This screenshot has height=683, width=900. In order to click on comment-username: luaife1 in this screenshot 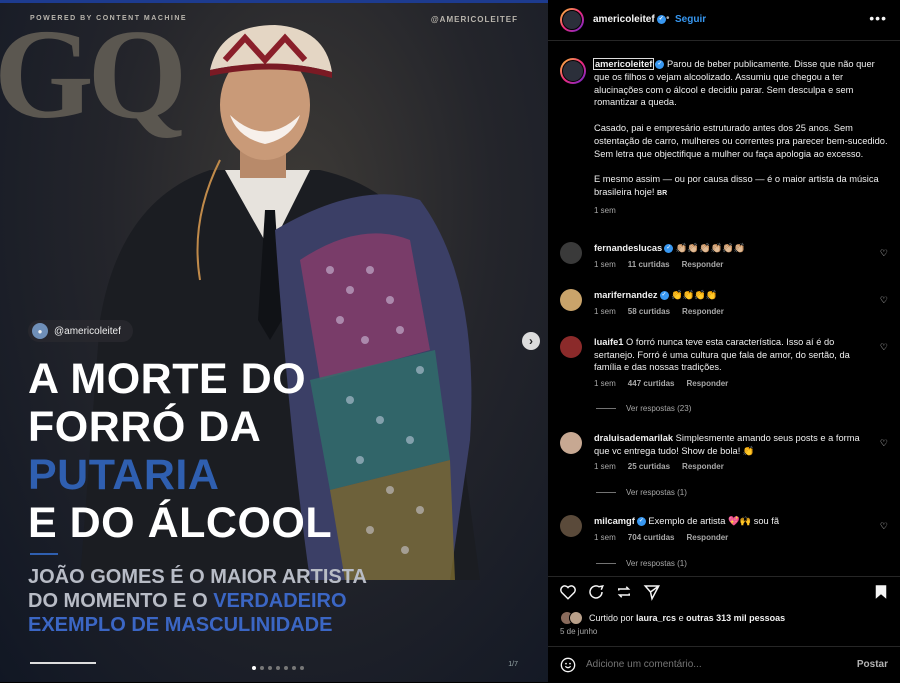, I will do `click(608, 342)`.